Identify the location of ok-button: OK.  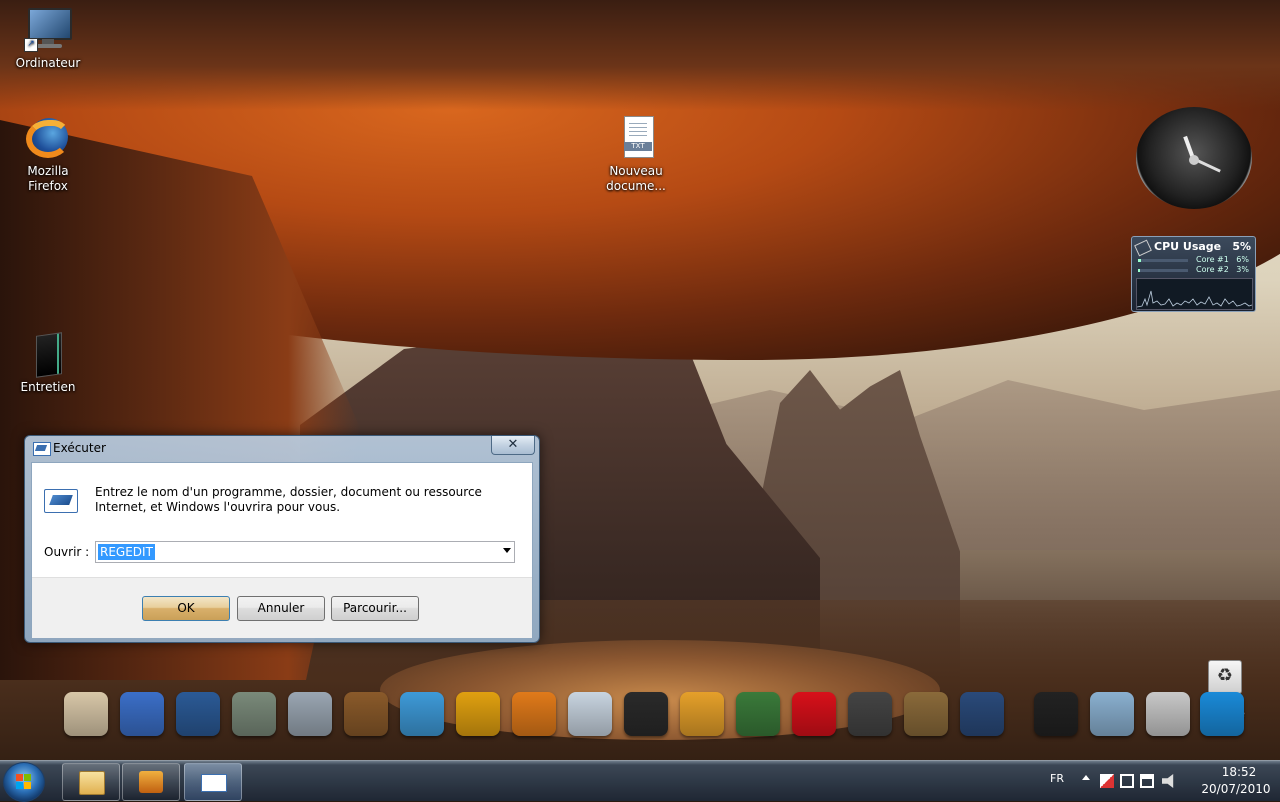
(186, 608).